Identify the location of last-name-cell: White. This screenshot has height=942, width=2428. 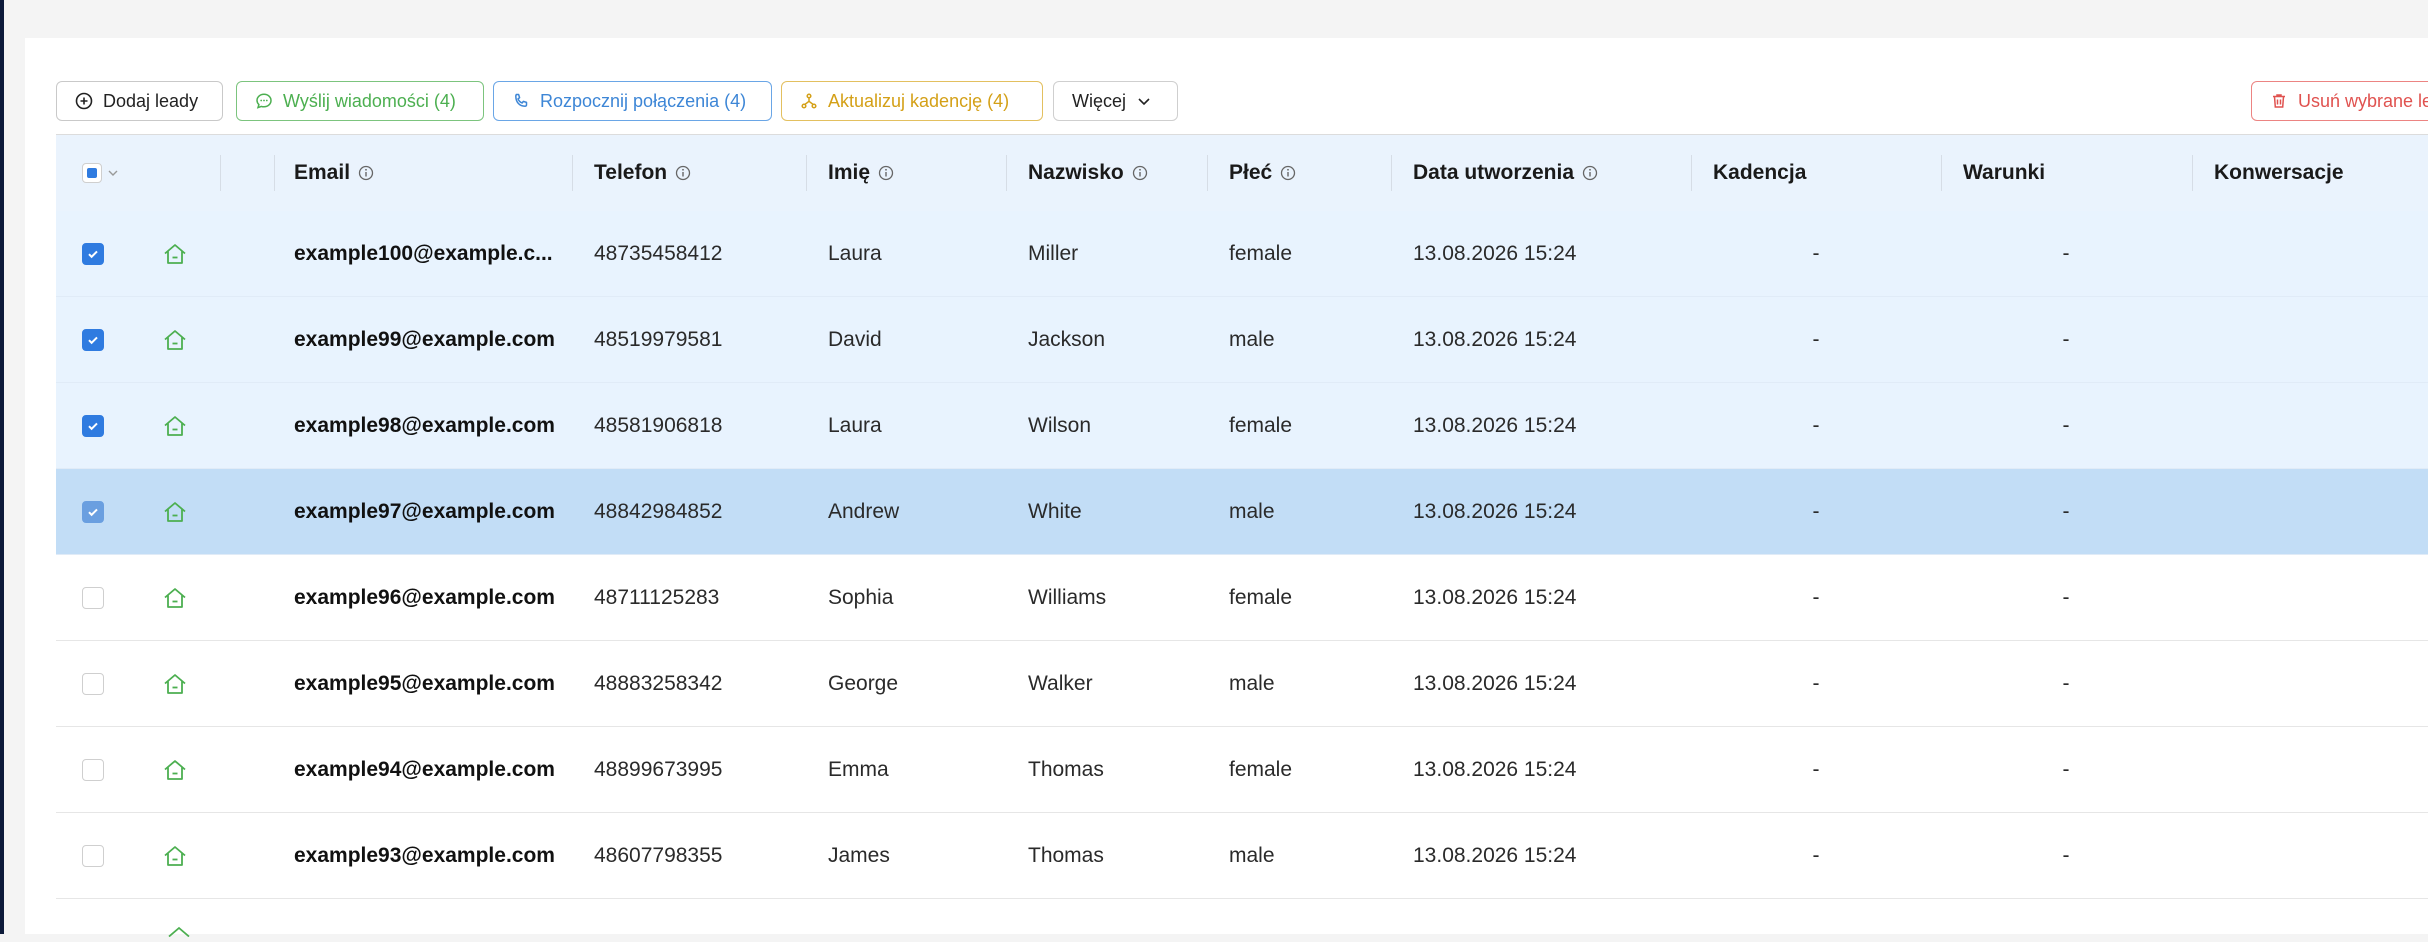
(1055, 511).